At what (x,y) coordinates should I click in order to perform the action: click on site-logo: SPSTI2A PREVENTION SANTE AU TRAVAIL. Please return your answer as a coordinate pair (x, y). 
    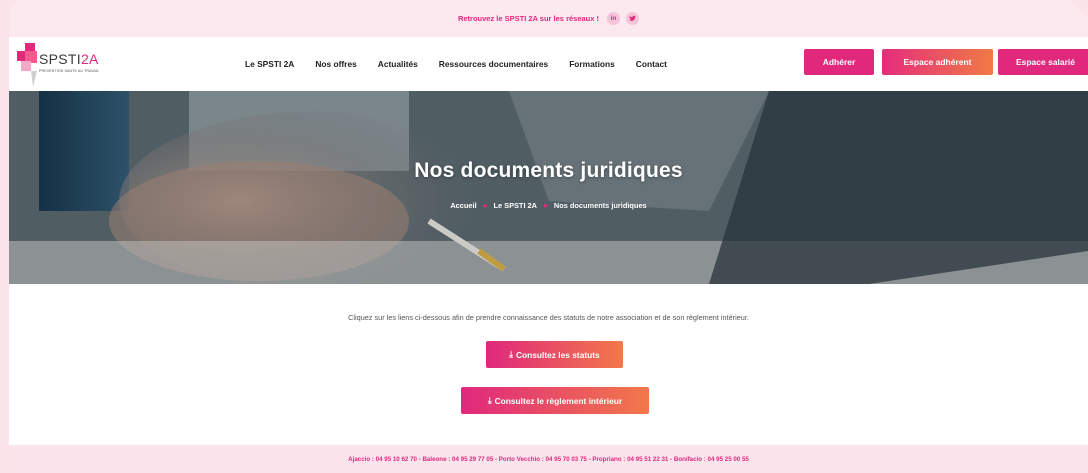
    Looking at the image, I should click on (77, 64).